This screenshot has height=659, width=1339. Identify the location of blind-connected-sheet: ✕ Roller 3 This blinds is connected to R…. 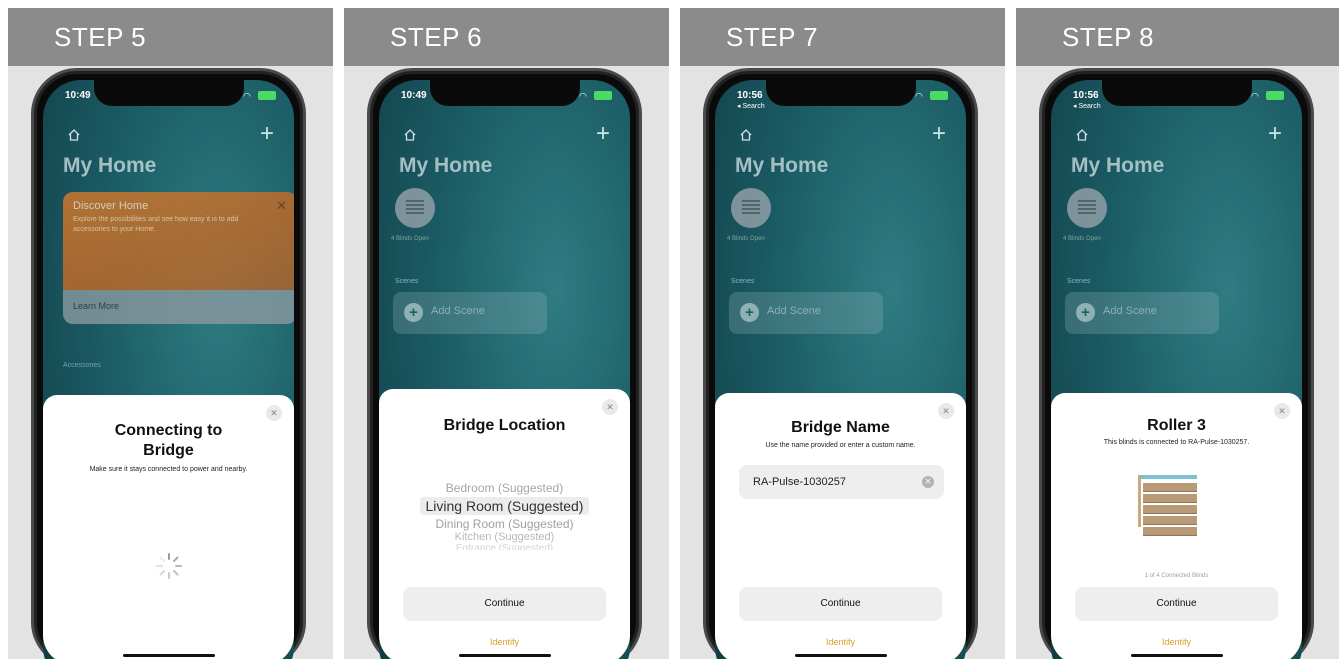
(1176, 526).